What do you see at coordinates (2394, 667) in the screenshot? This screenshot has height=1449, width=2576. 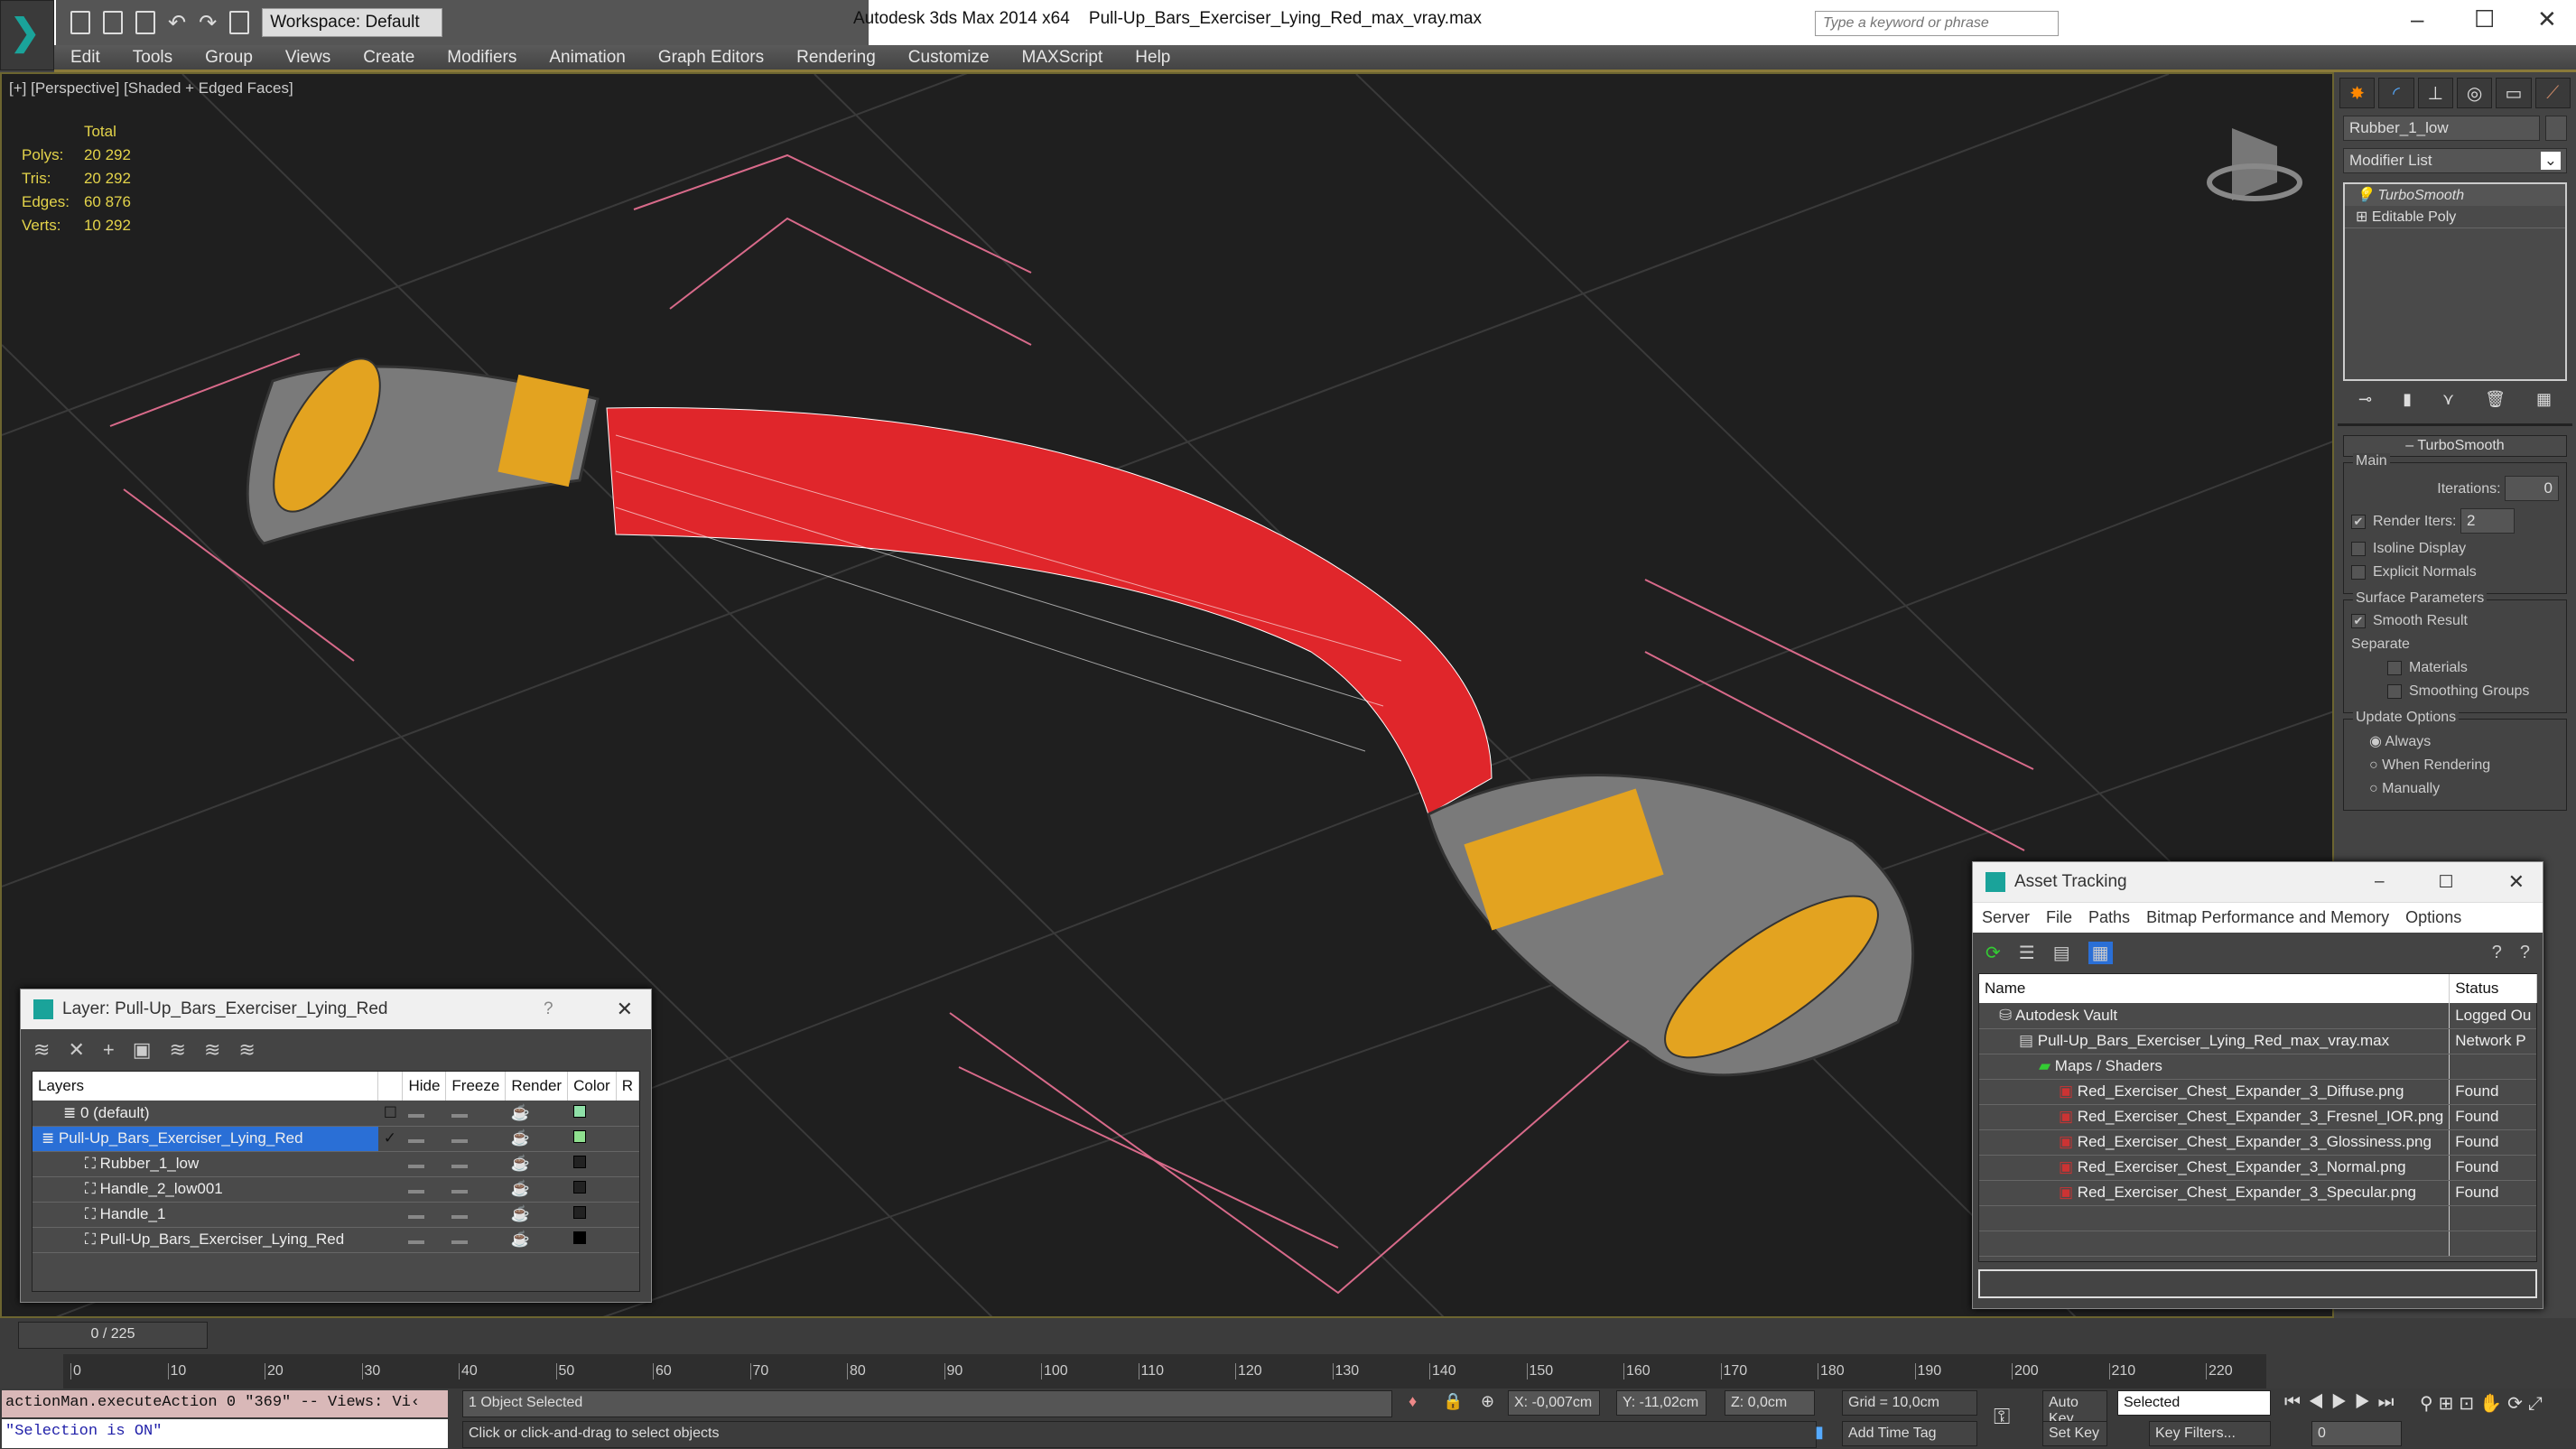 I see `materials-checkbox` at bounding box center [2394, 667].